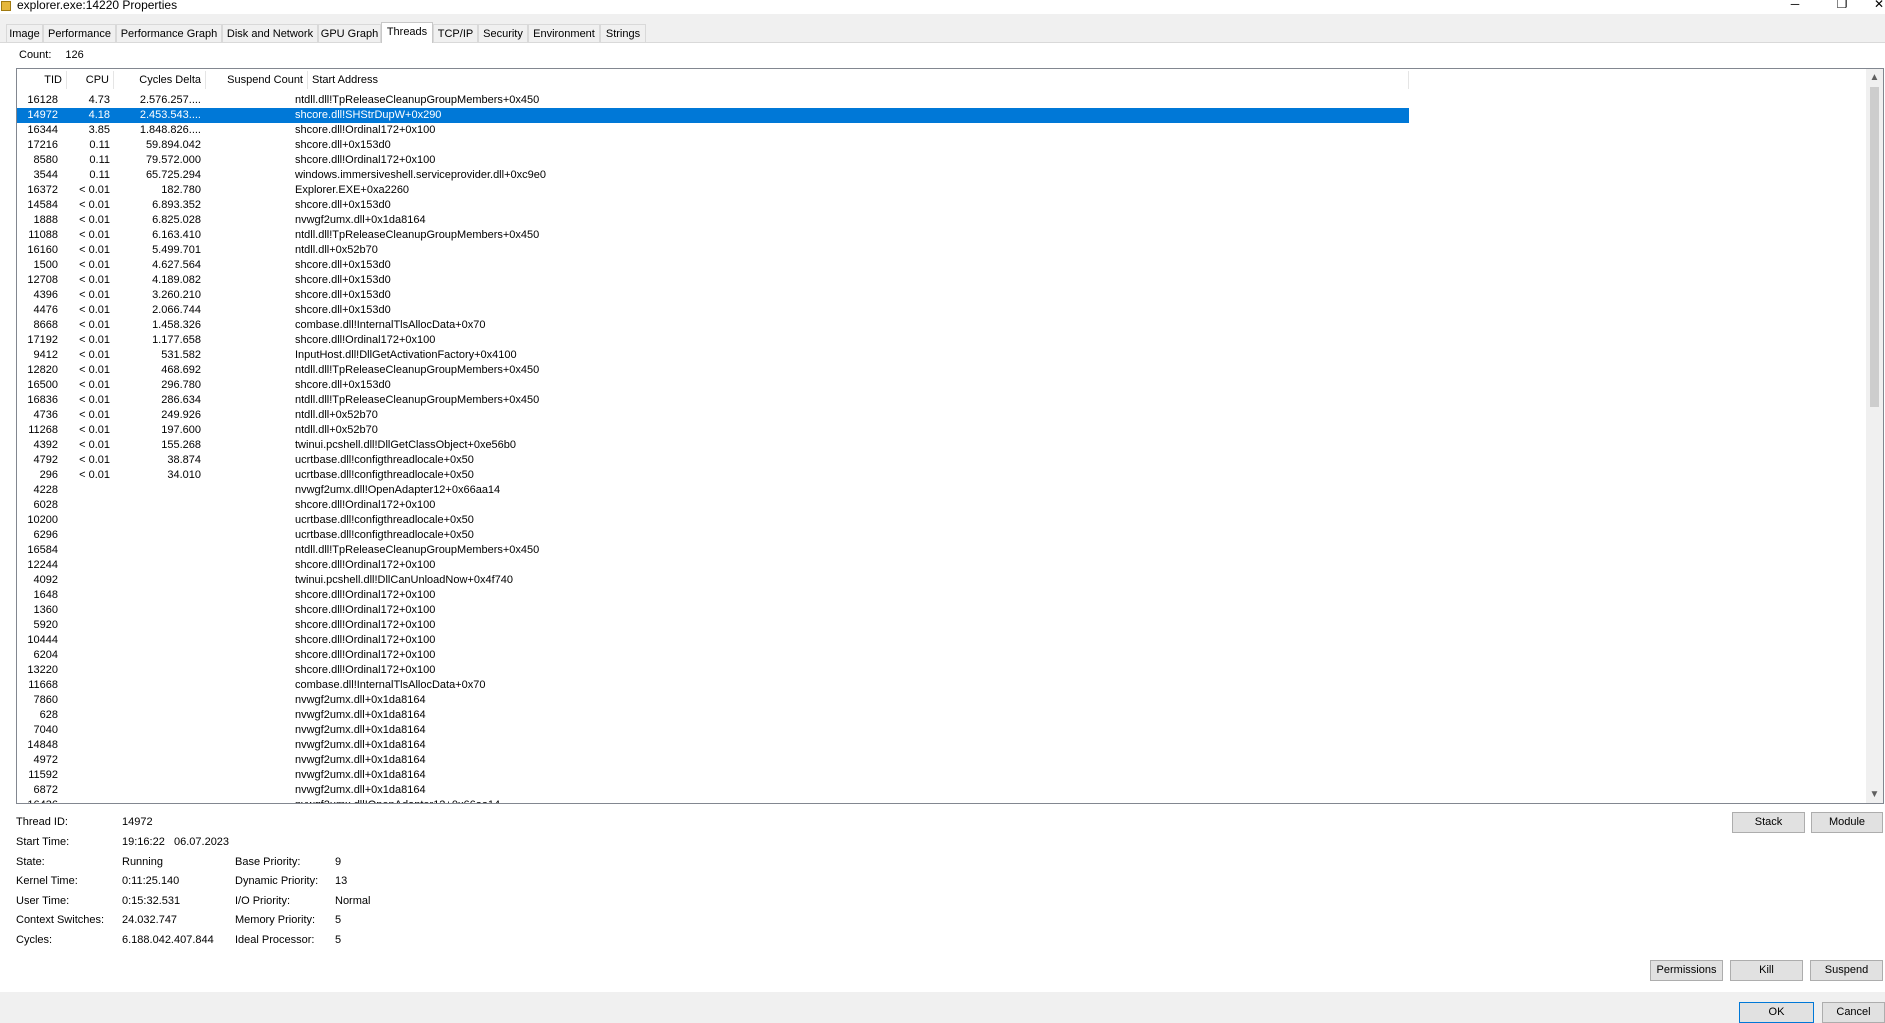 The height and width of the screenshot is (1023, 1885). Describe the element at coordinates (713, 640) in the screenshot. I see `table-row: 10444 shcore.dll!Ordinal172+0x100` at that location.